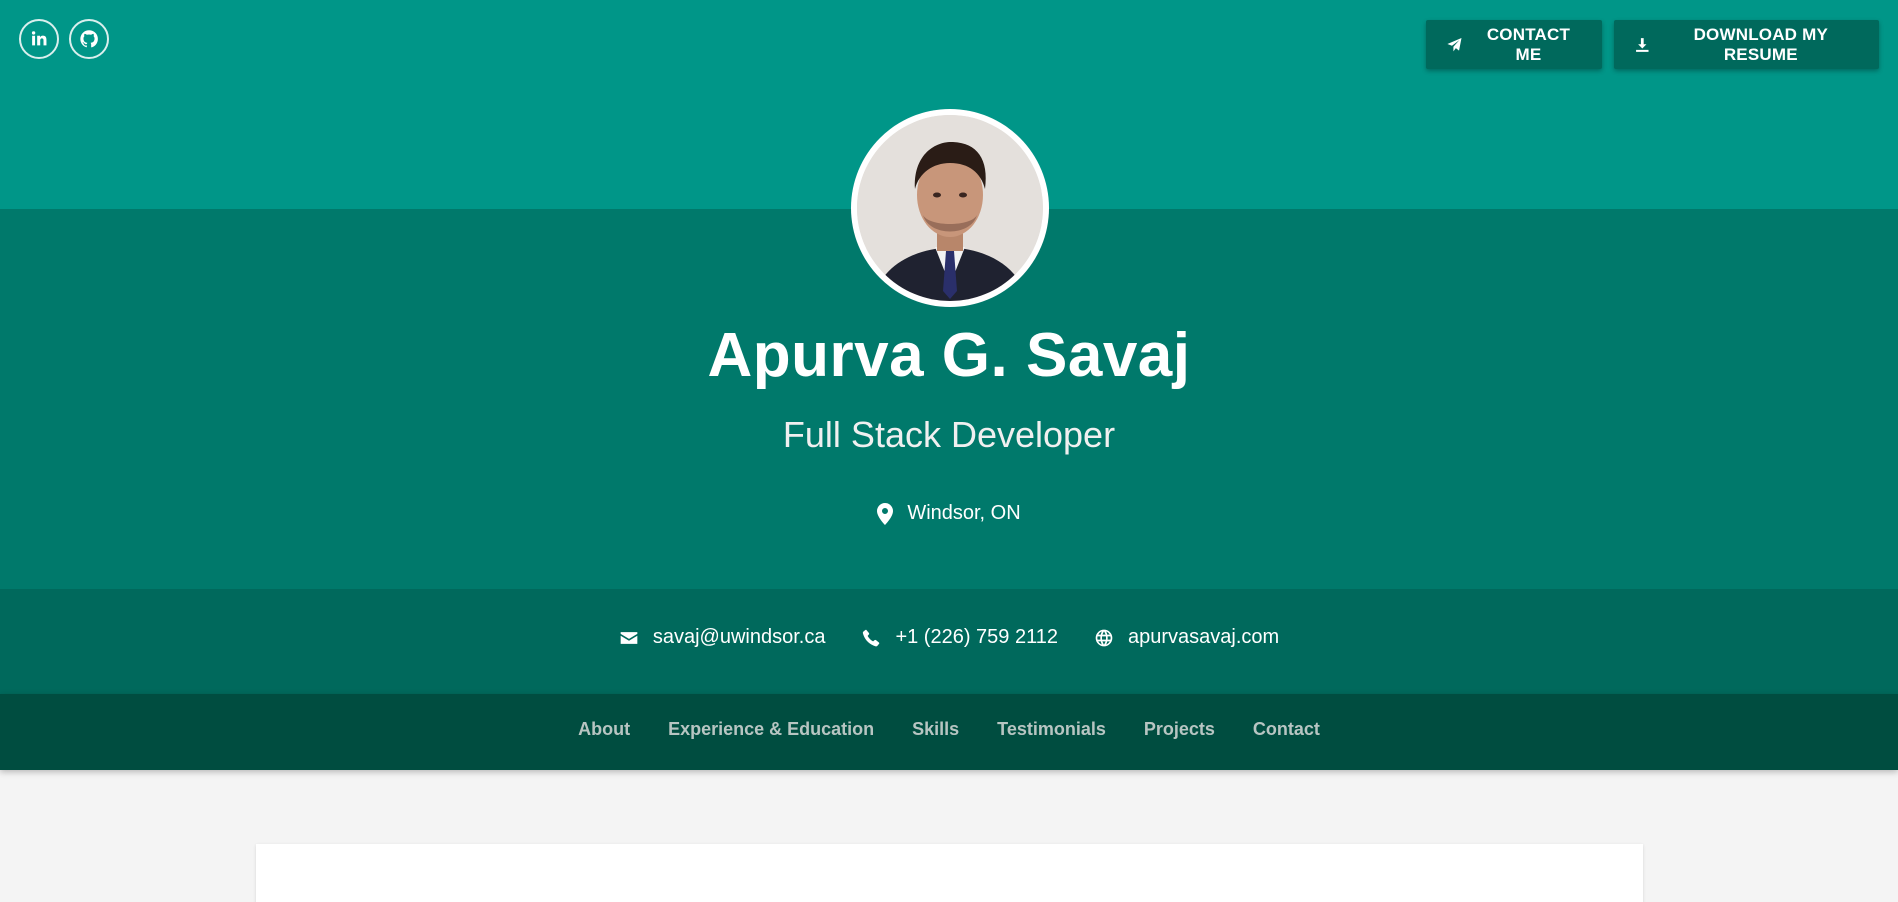  What do you see at coordinates (885, 513) in the screenshot?
I see `map-marker-icon` at bounding box center [885, 513].